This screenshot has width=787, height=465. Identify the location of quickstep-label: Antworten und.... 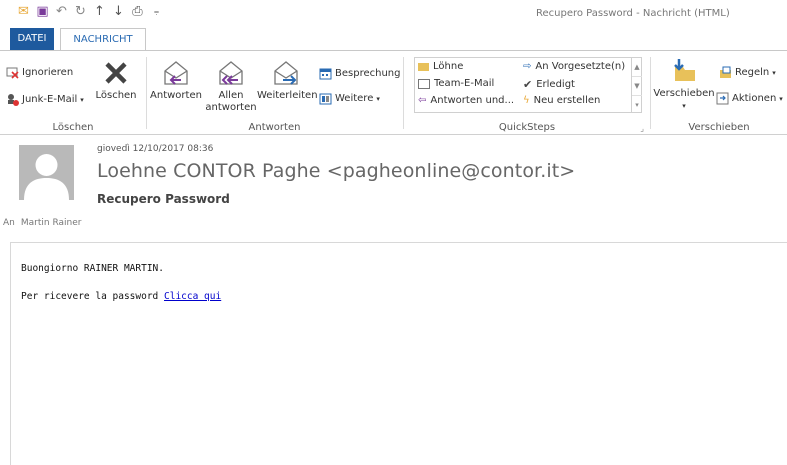
(472, 100).